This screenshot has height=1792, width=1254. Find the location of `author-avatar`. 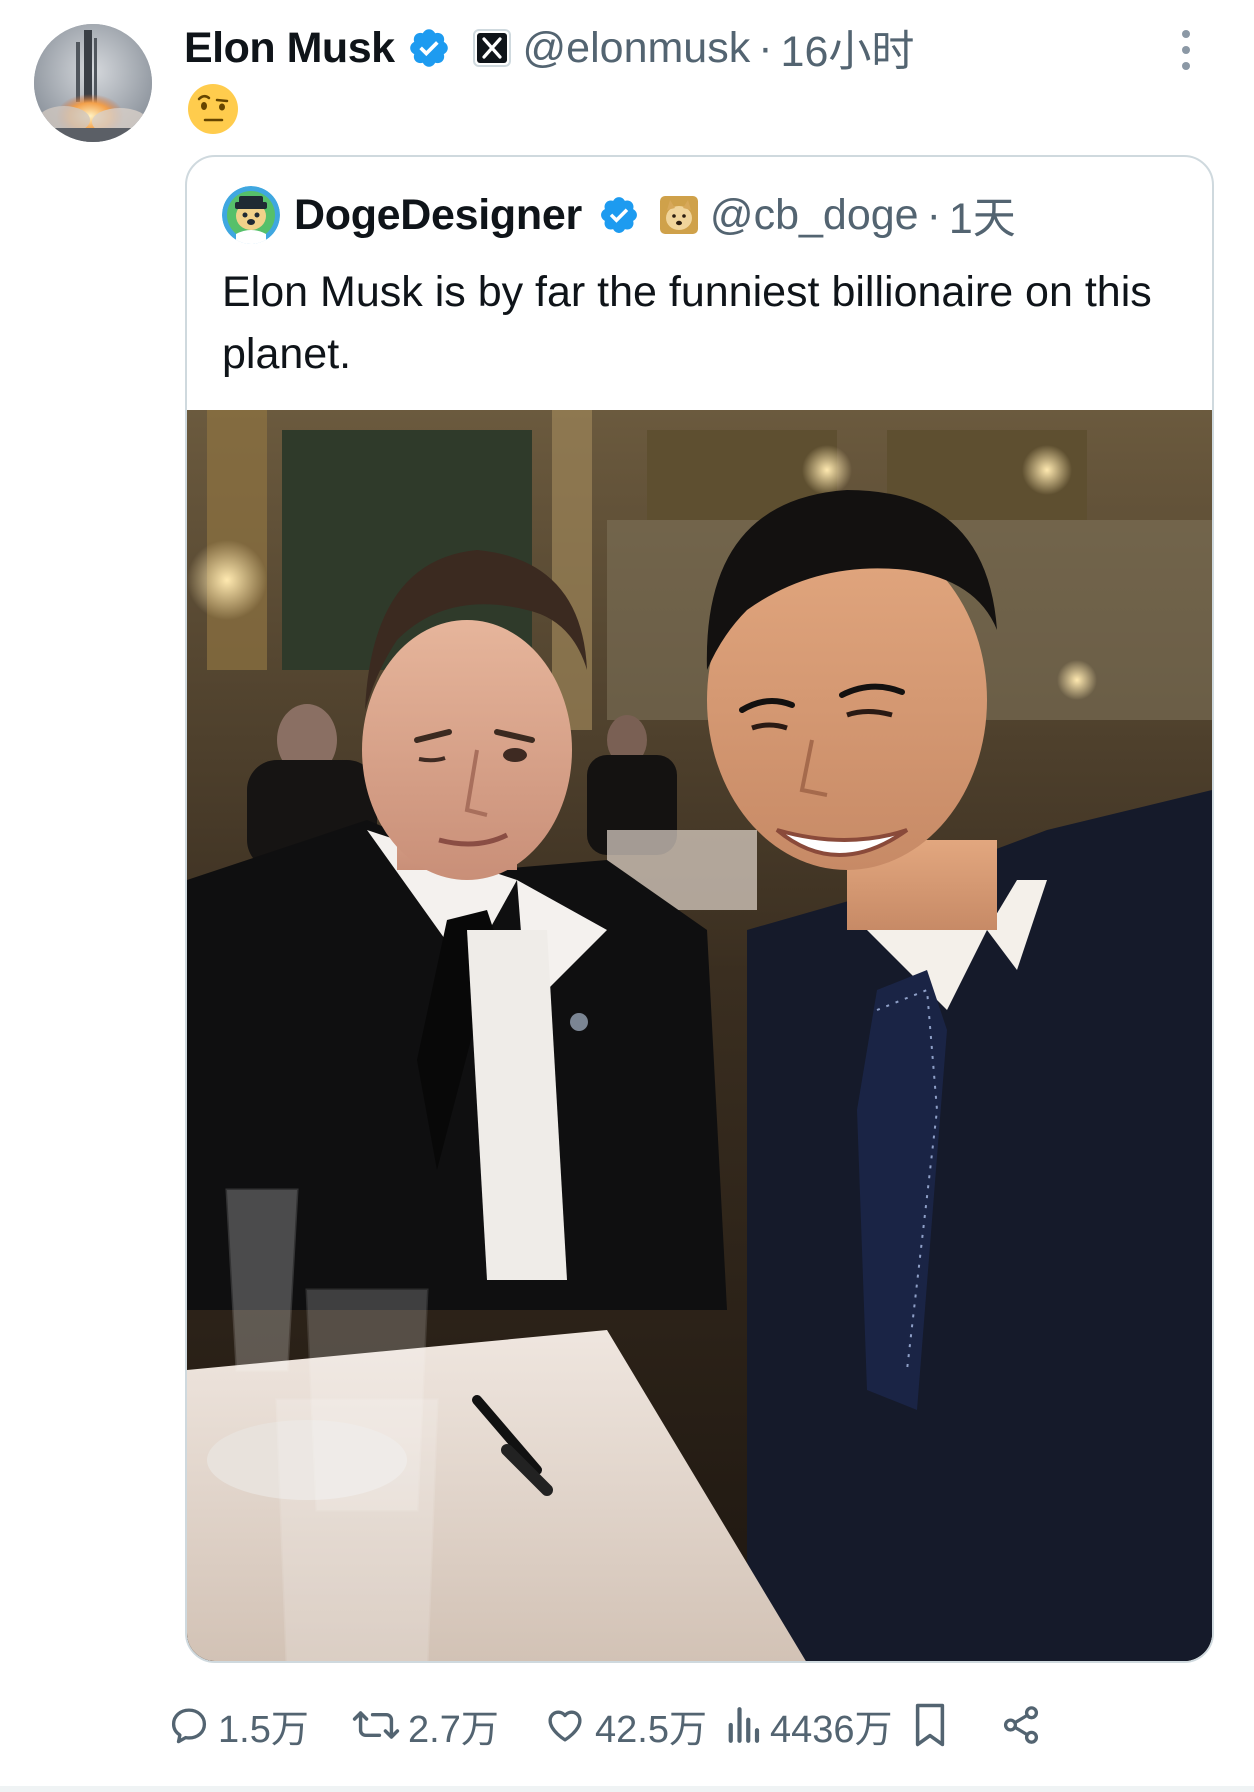

author-avatar is located at coordinates (93, 83).